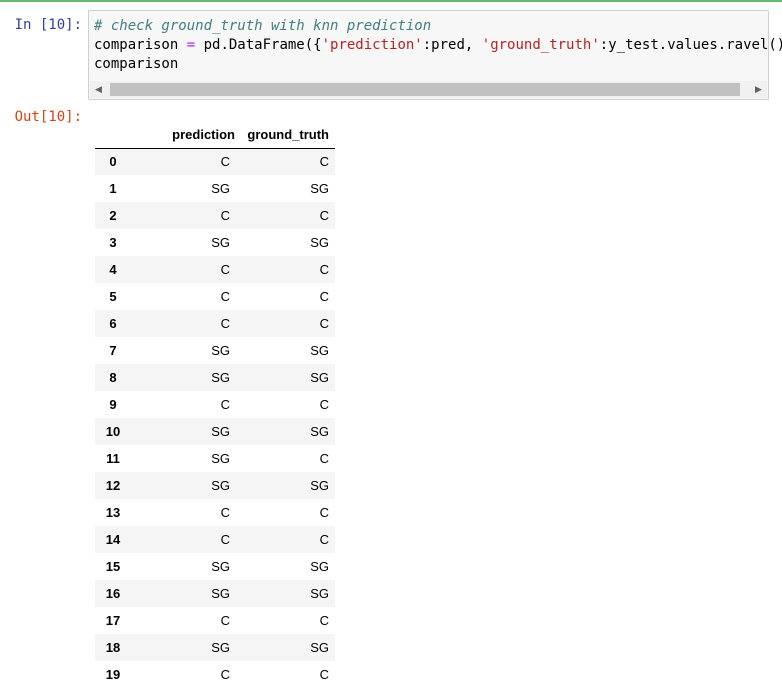 The image size is (782, 699). What do you see at coordinates (113, 269) in the screenshot?
I see `row-index: 4` at bounding box center [113, 269].